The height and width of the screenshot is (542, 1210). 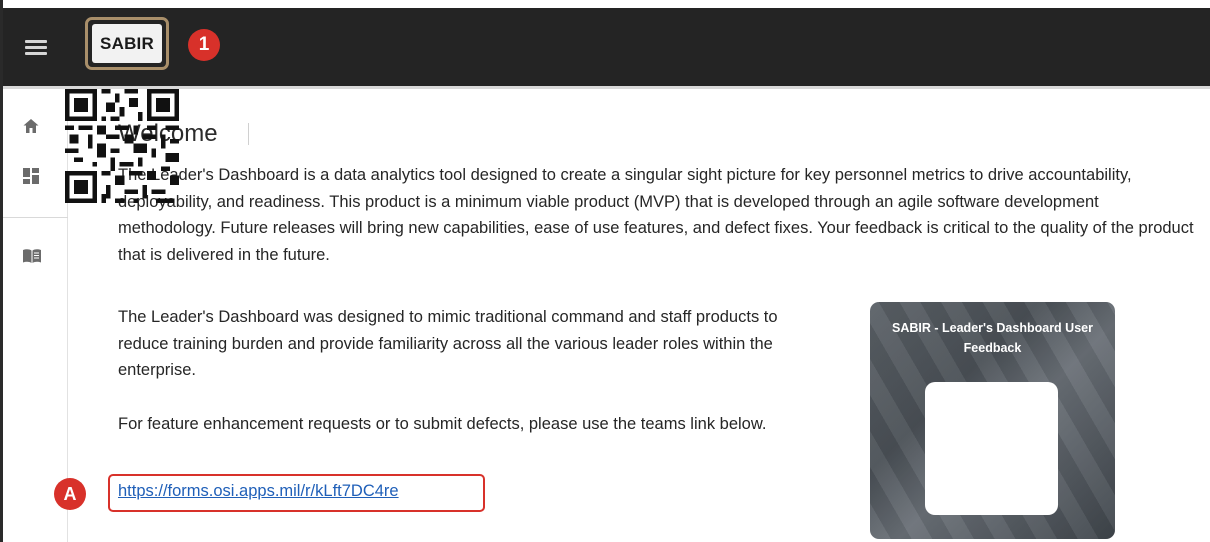 What do you see at coordinates (991, 448) in the screenshot?
I see `qr-code-background` at bounding box center [991, 448].